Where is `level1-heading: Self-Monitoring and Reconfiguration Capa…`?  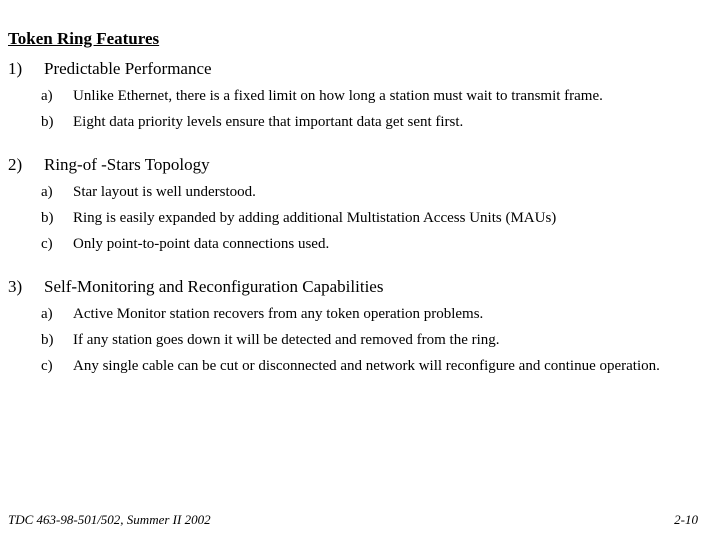 level1-heading: Self-Monitoring and Reconfiguration Capa… is located at coordinates (214, 286).